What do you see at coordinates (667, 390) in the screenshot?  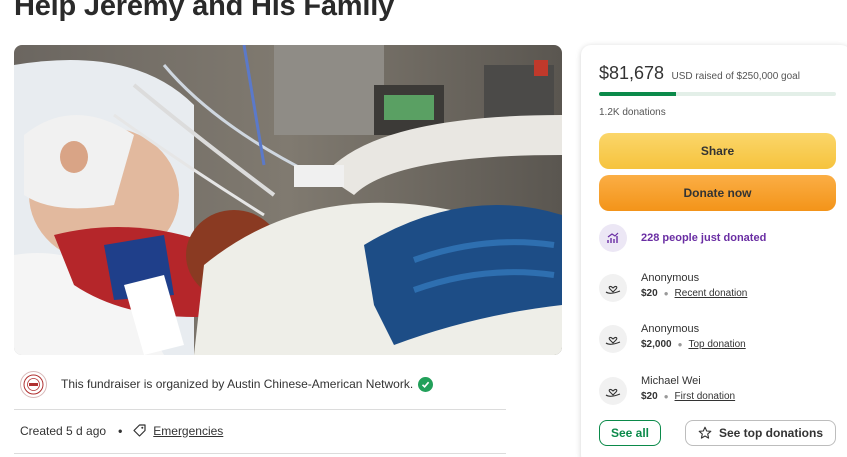 I see `donation-item: Michael Wei $20 ● First donation` at bounding box center [667, 390].